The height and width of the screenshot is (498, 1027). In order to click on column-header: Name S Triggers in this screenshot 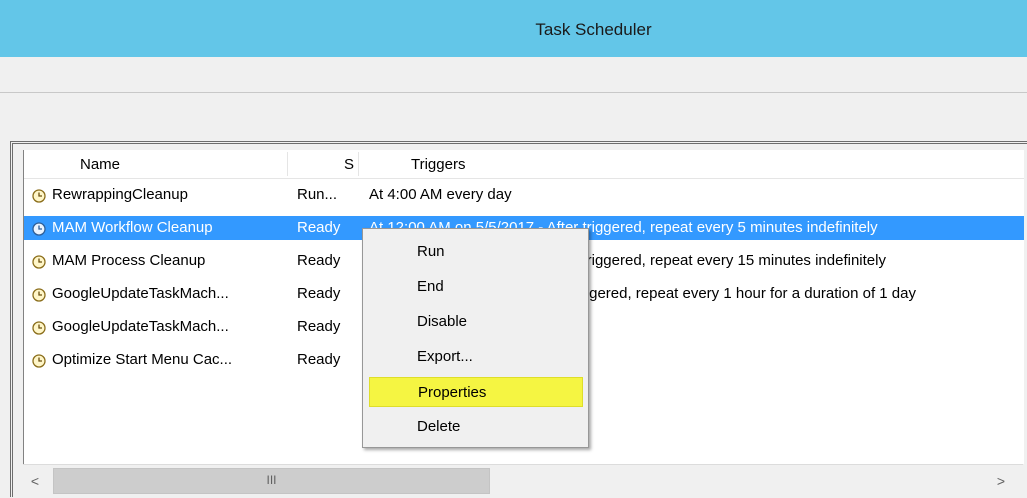, I will do `click(524, 164)`.